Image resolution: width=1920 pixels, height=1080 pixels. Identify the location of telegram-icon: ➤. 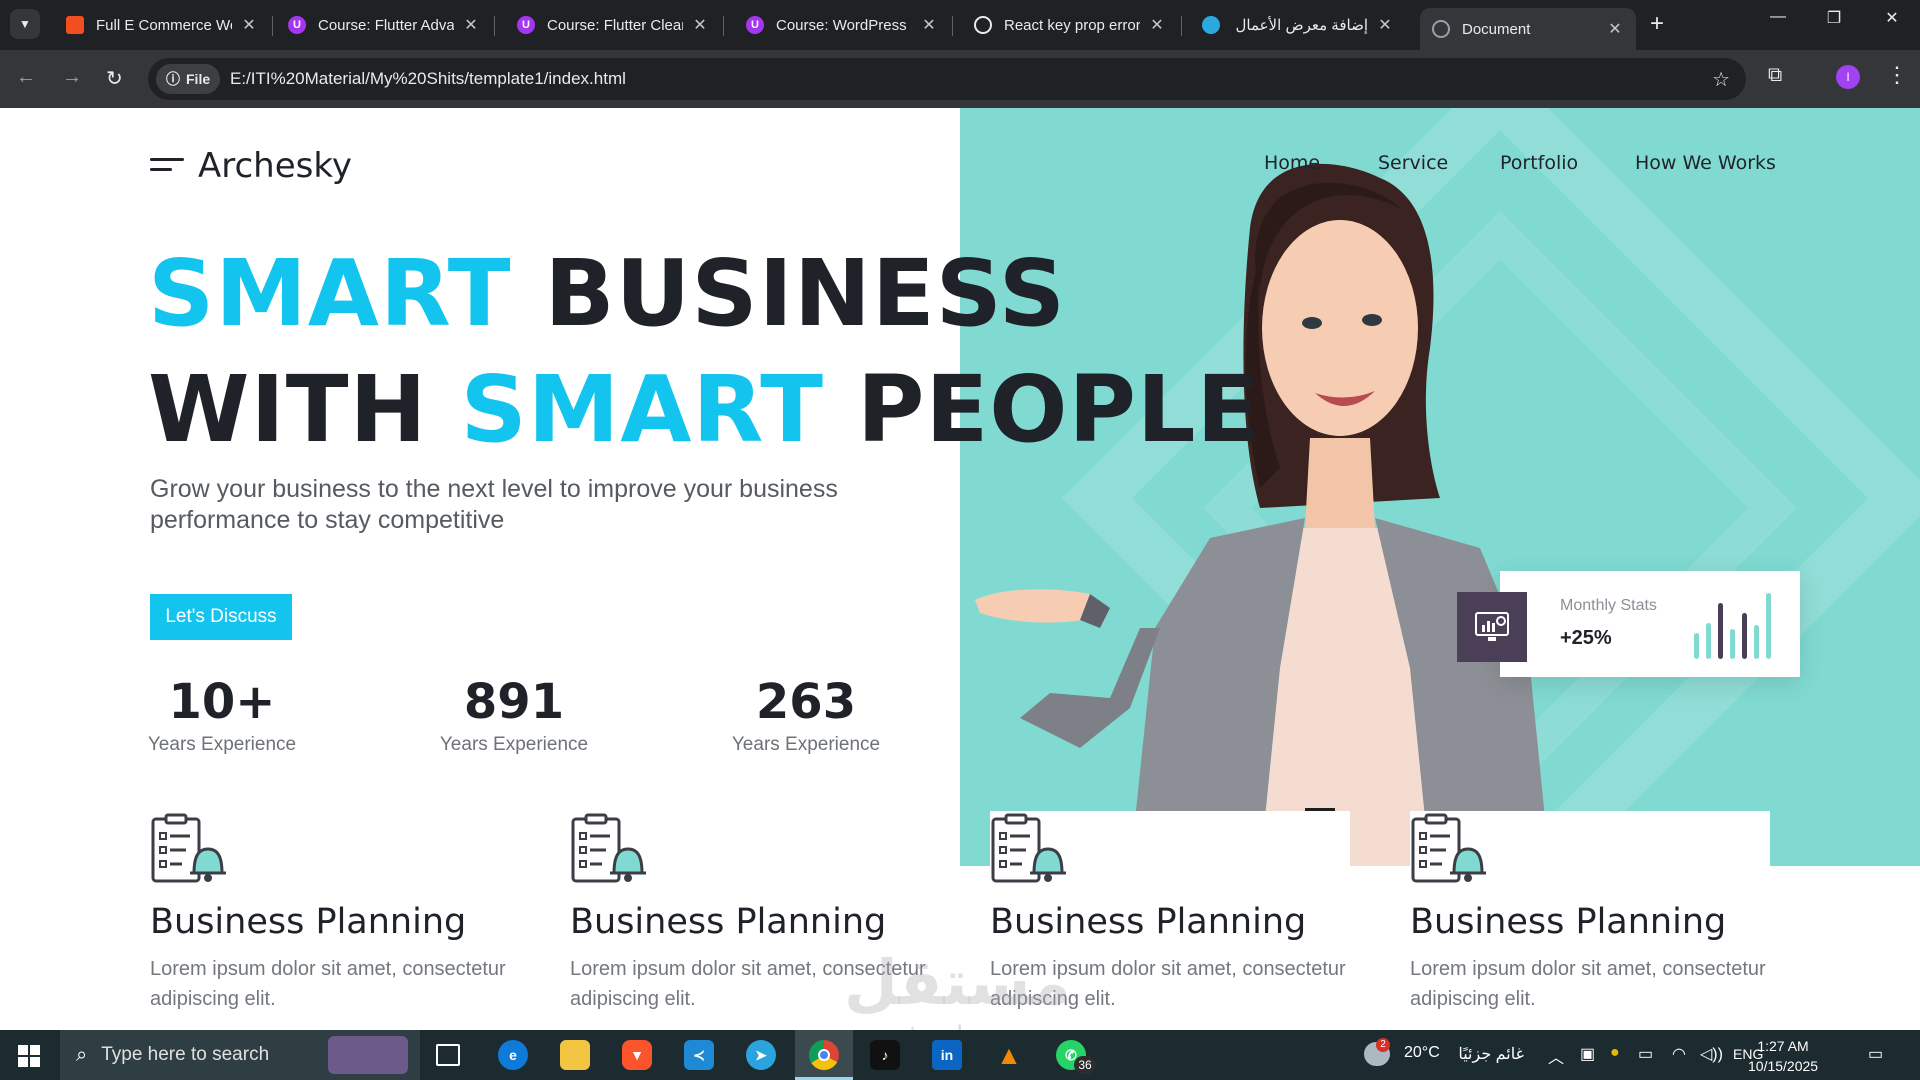
(761, 1055).